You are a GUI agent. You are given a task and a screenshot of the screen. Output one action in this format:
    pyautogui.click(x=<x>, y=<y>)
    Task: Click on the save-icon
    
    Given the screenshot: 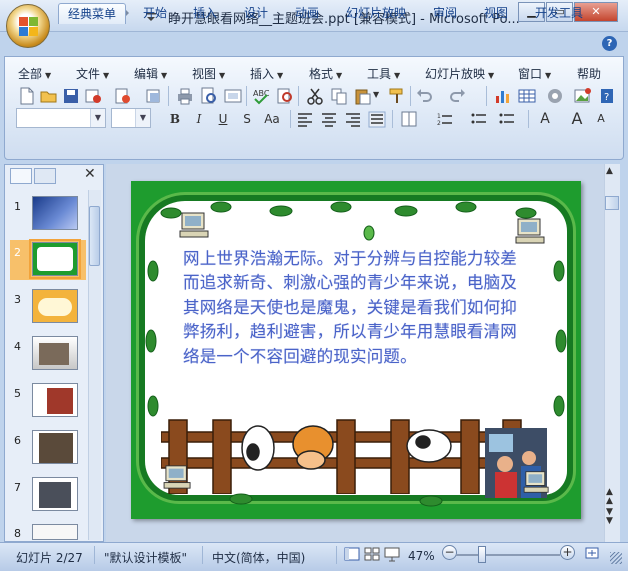 What is the action you would take?
    pyautogui.click(x=71, y=96)
    